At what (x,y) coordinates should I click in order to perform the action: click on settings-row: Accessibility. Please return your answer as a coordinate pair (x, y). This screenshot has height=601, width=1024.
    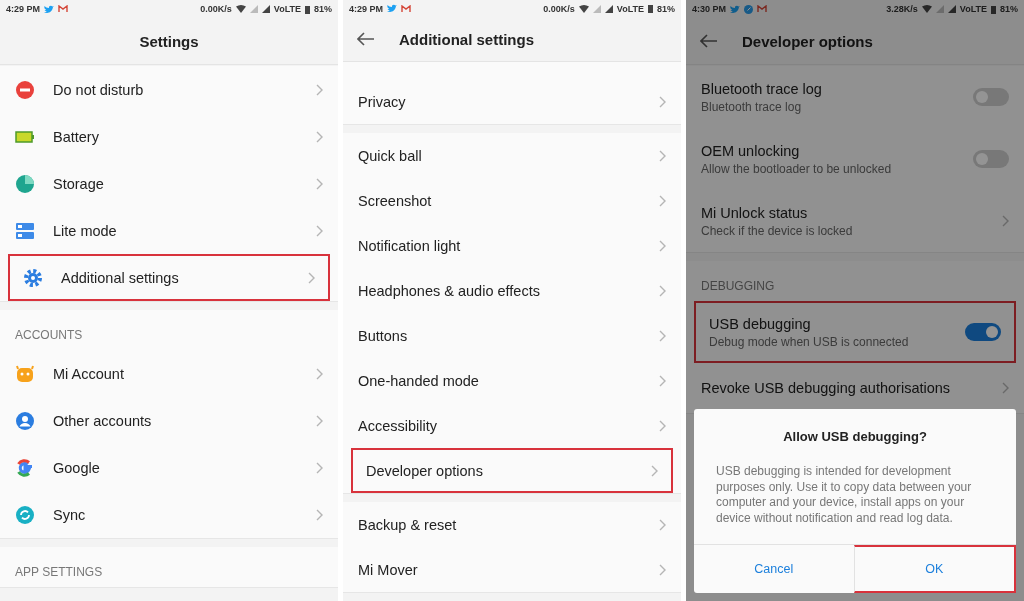
    Looking at the image, I should click on (512, 425).